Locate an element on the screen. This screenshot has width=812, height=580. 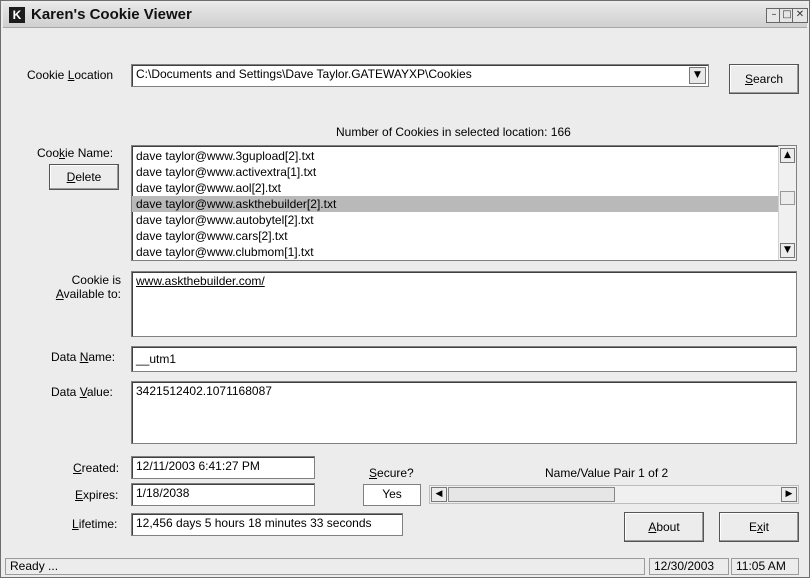
status-bar: Ready ... 12/30/2003 11:05 AM is located at coordinates (405, 567).